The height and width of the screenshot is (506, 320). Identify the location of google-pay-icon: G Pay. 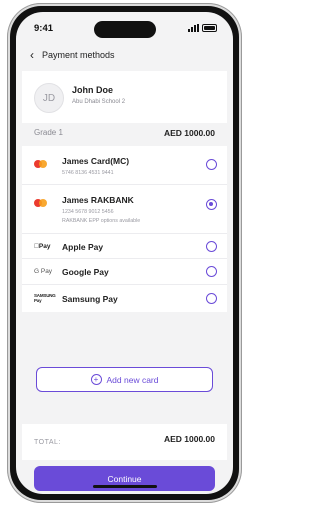
(43, 271).